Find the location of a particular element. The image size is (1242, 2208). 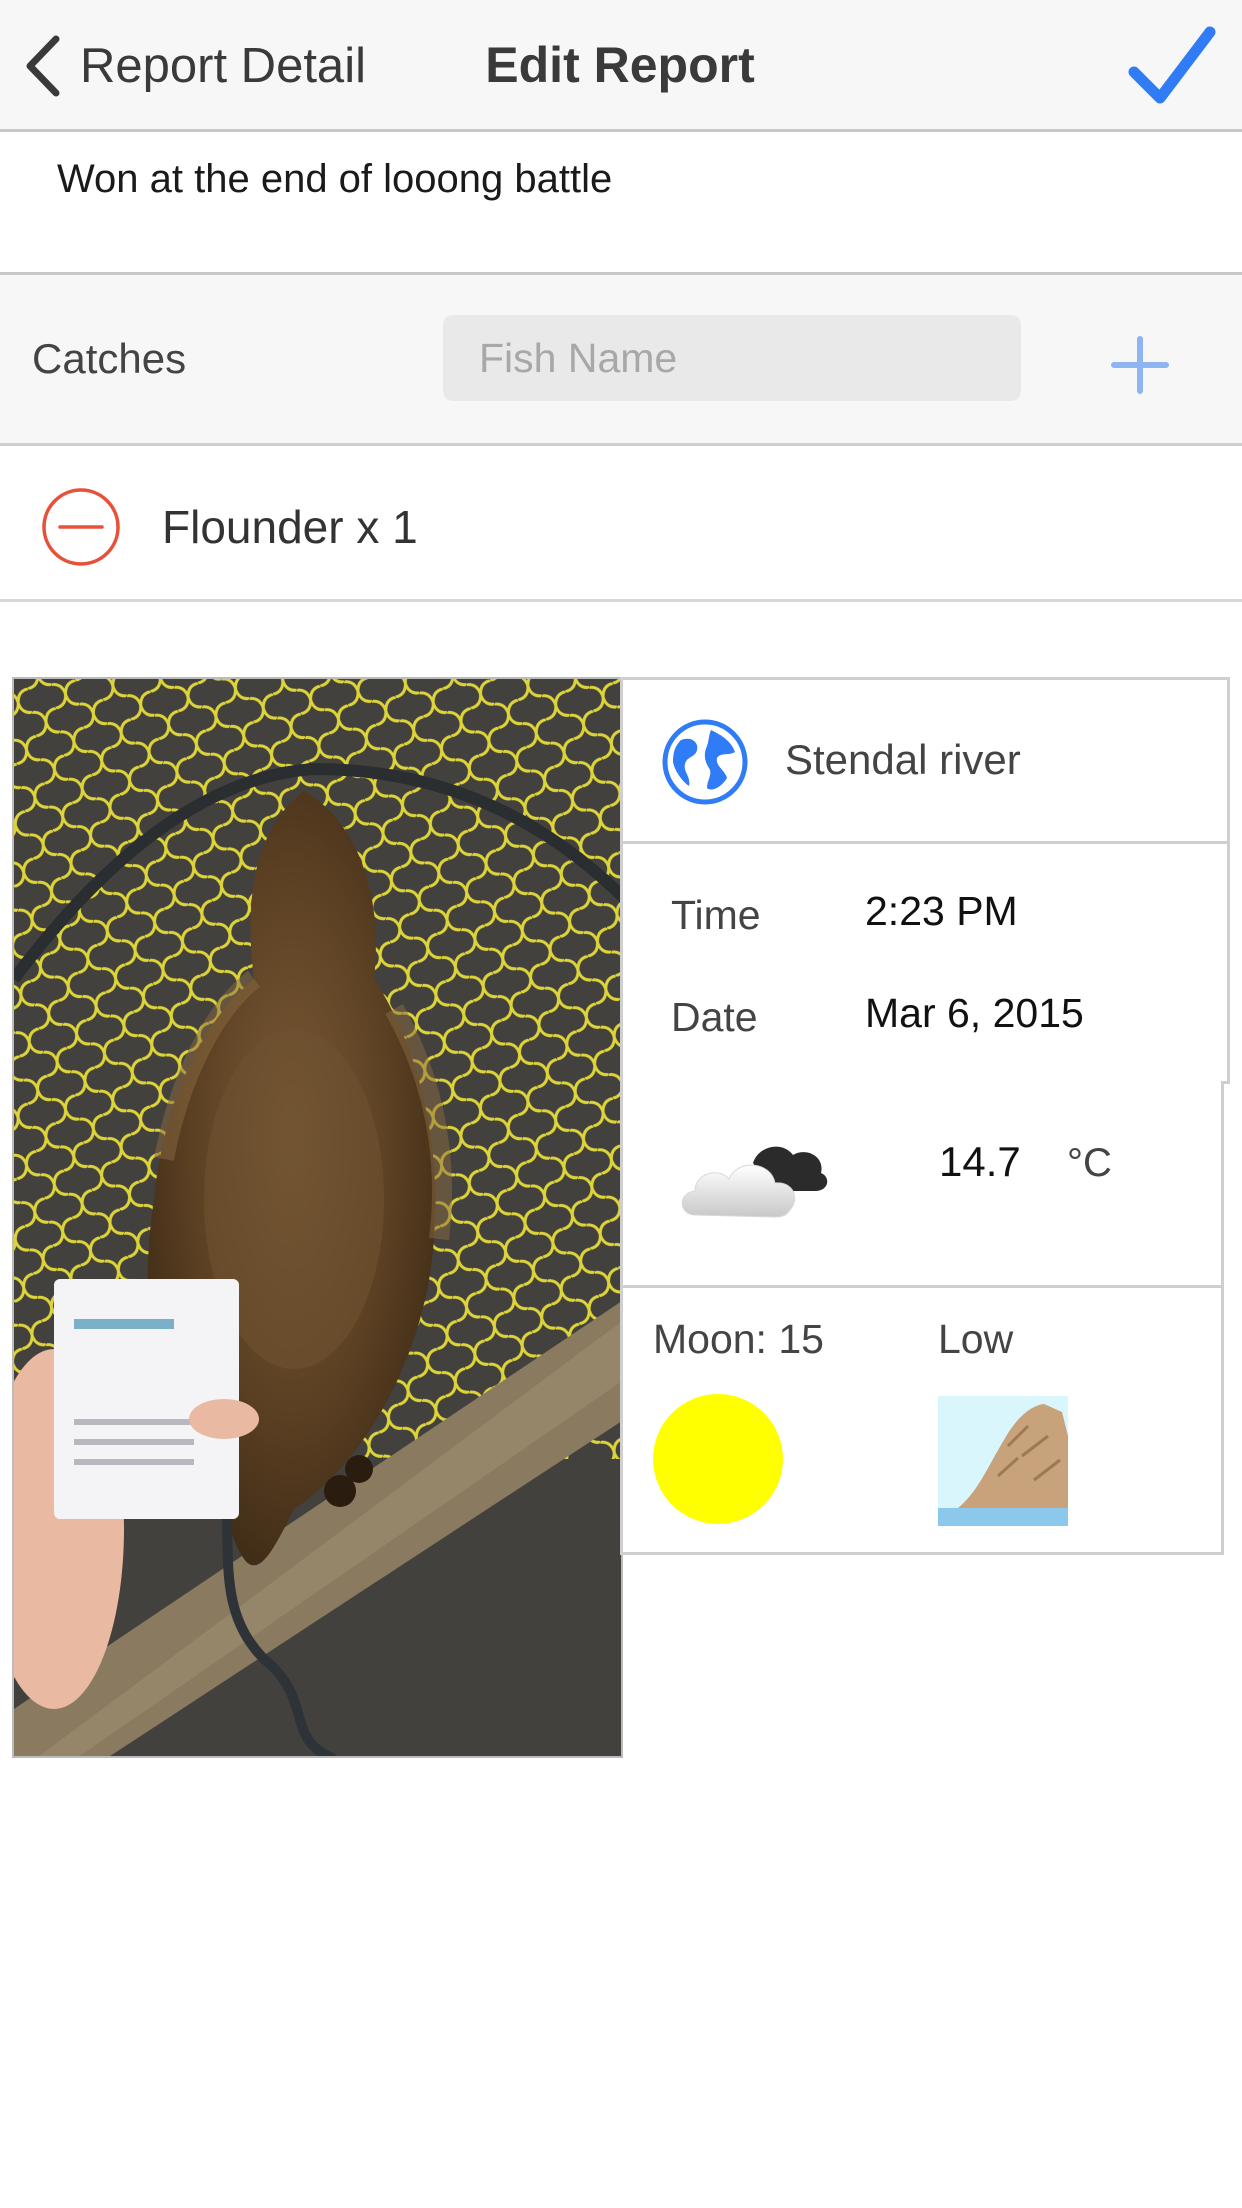

location-card: Stendal river is located at coordinates (925, 760).